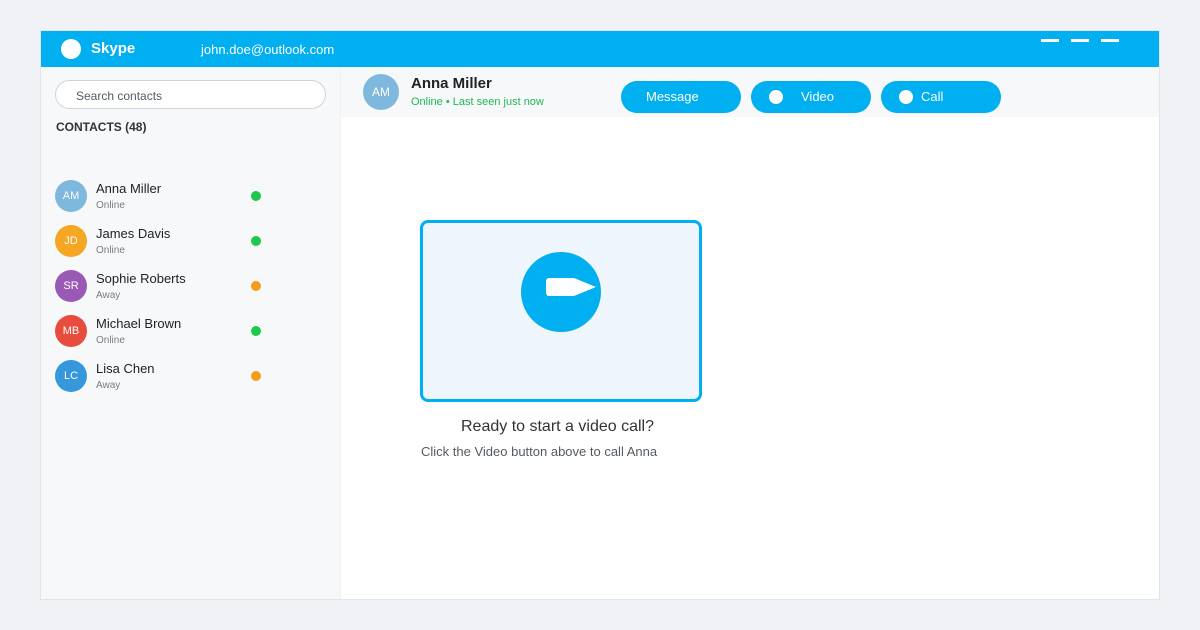  I want to click on contact-item-anna-miller: AM Anna Miller Online, so click(191, 202).